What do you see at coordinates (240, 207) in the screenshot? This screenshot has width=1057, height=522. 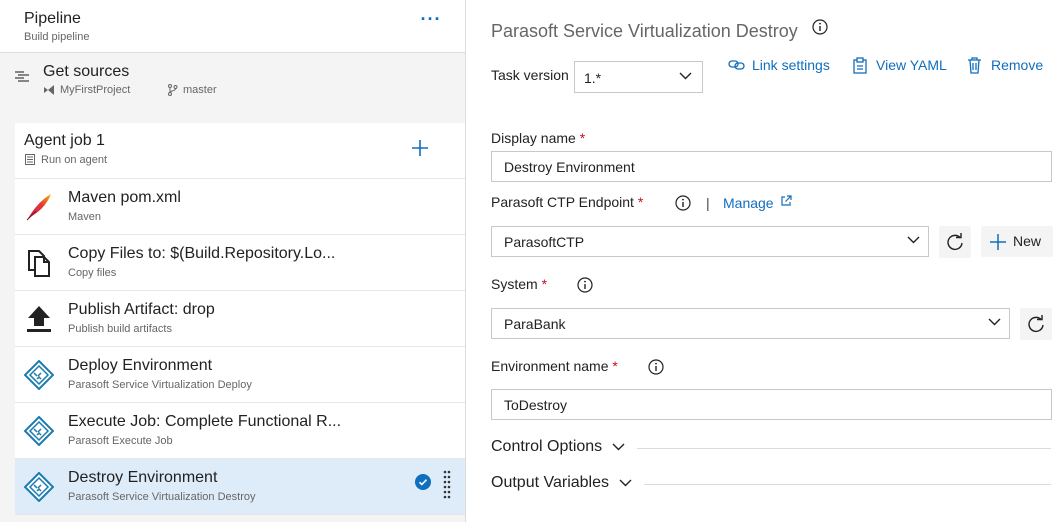 I see `task-item: Maven pom.xml Maven` at bounding box center [240, 207].